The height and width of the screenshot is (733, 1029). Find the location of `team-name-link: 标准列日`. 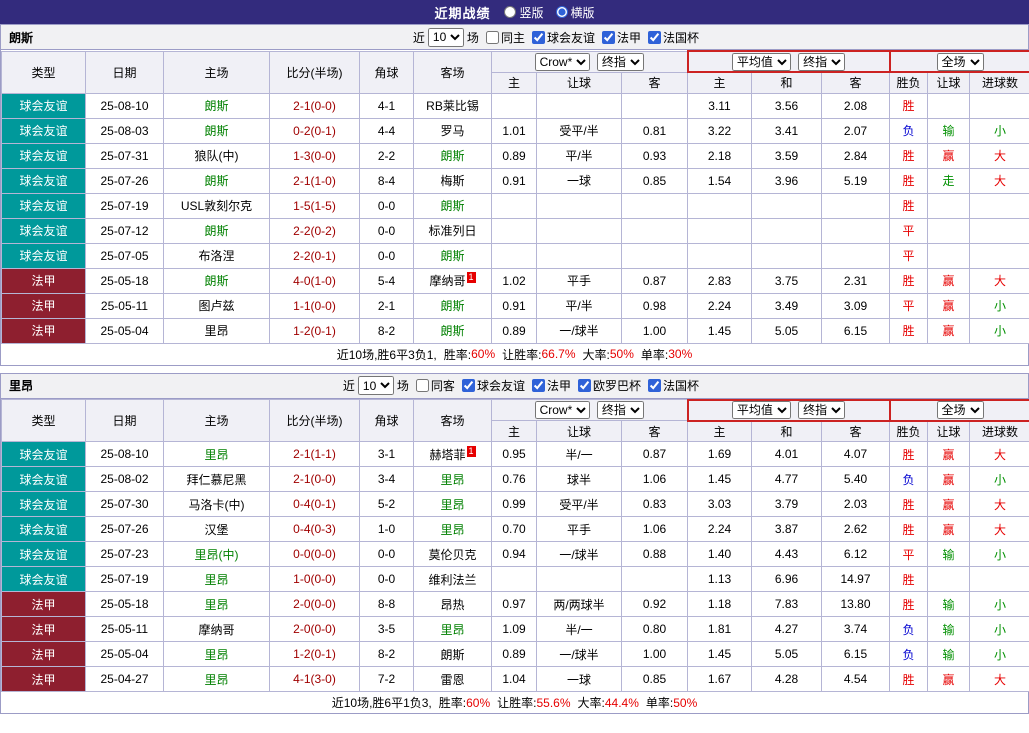

team-name-link: 标准列日 is located at coordinates (452, 231).